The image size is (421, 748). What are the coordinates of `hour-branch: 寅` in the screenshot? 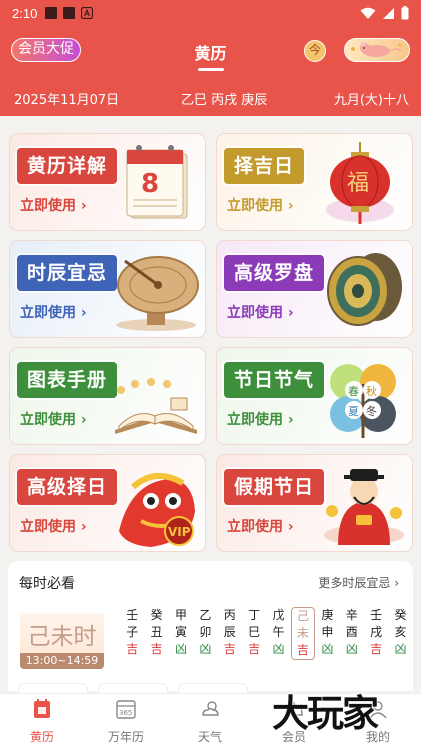 It's located at (180, 632).